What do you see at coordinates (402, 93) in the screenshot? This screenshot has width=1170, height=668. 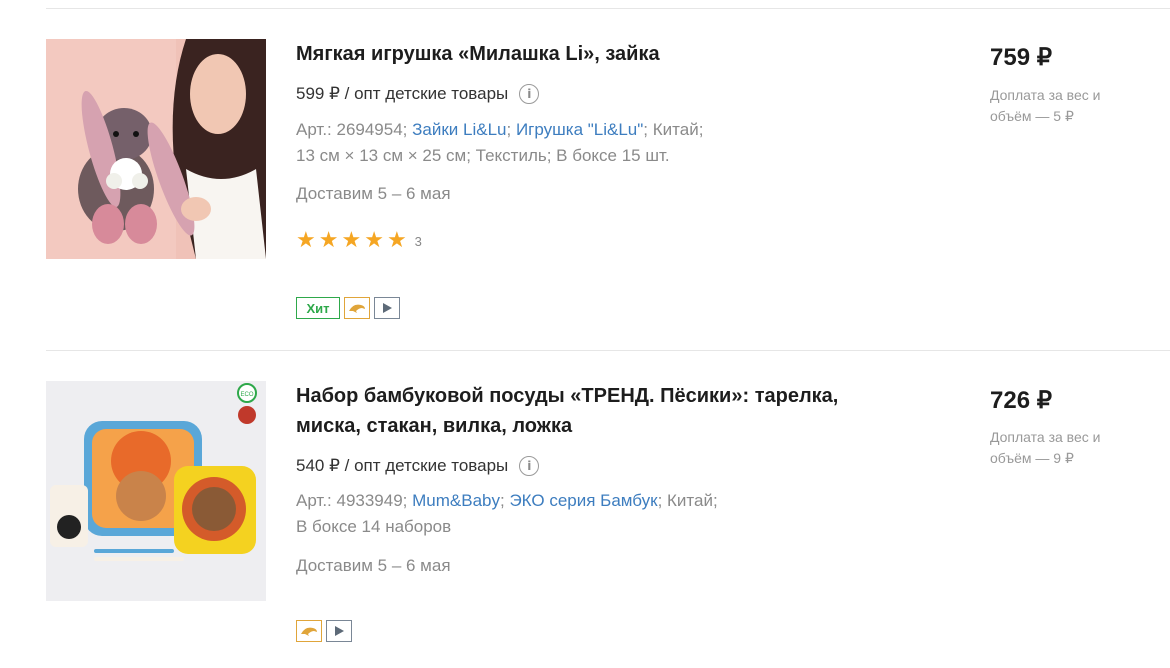 I see `wholesale-price-text: 599 ₽ / опт детские товары` at bounding box center [402, 93].